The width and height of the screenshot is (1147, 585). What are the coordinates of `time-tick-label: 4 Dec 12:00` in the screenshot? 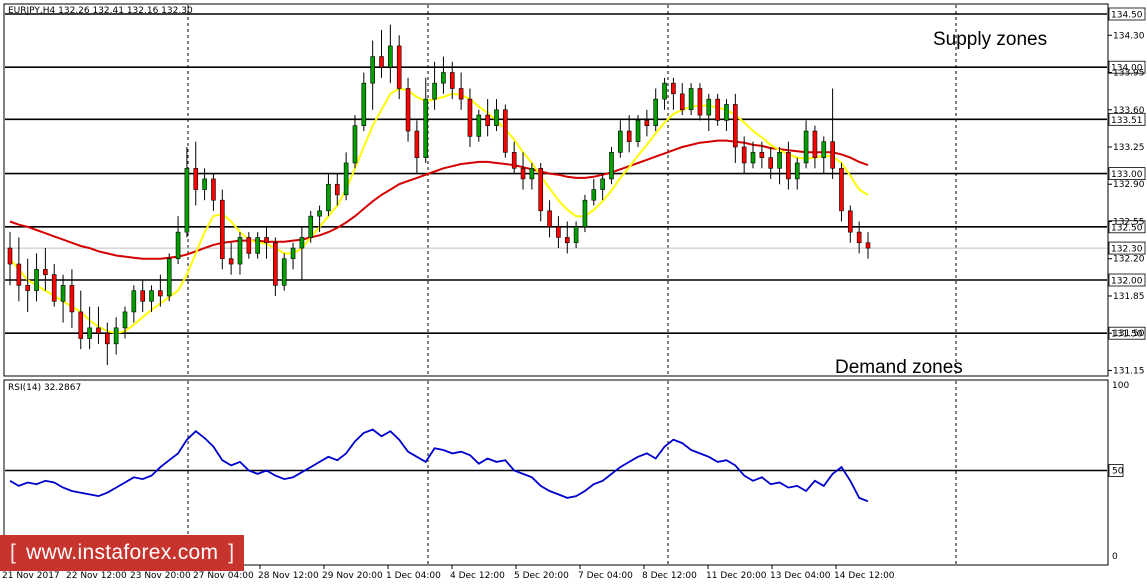 It's located at (477, 576).